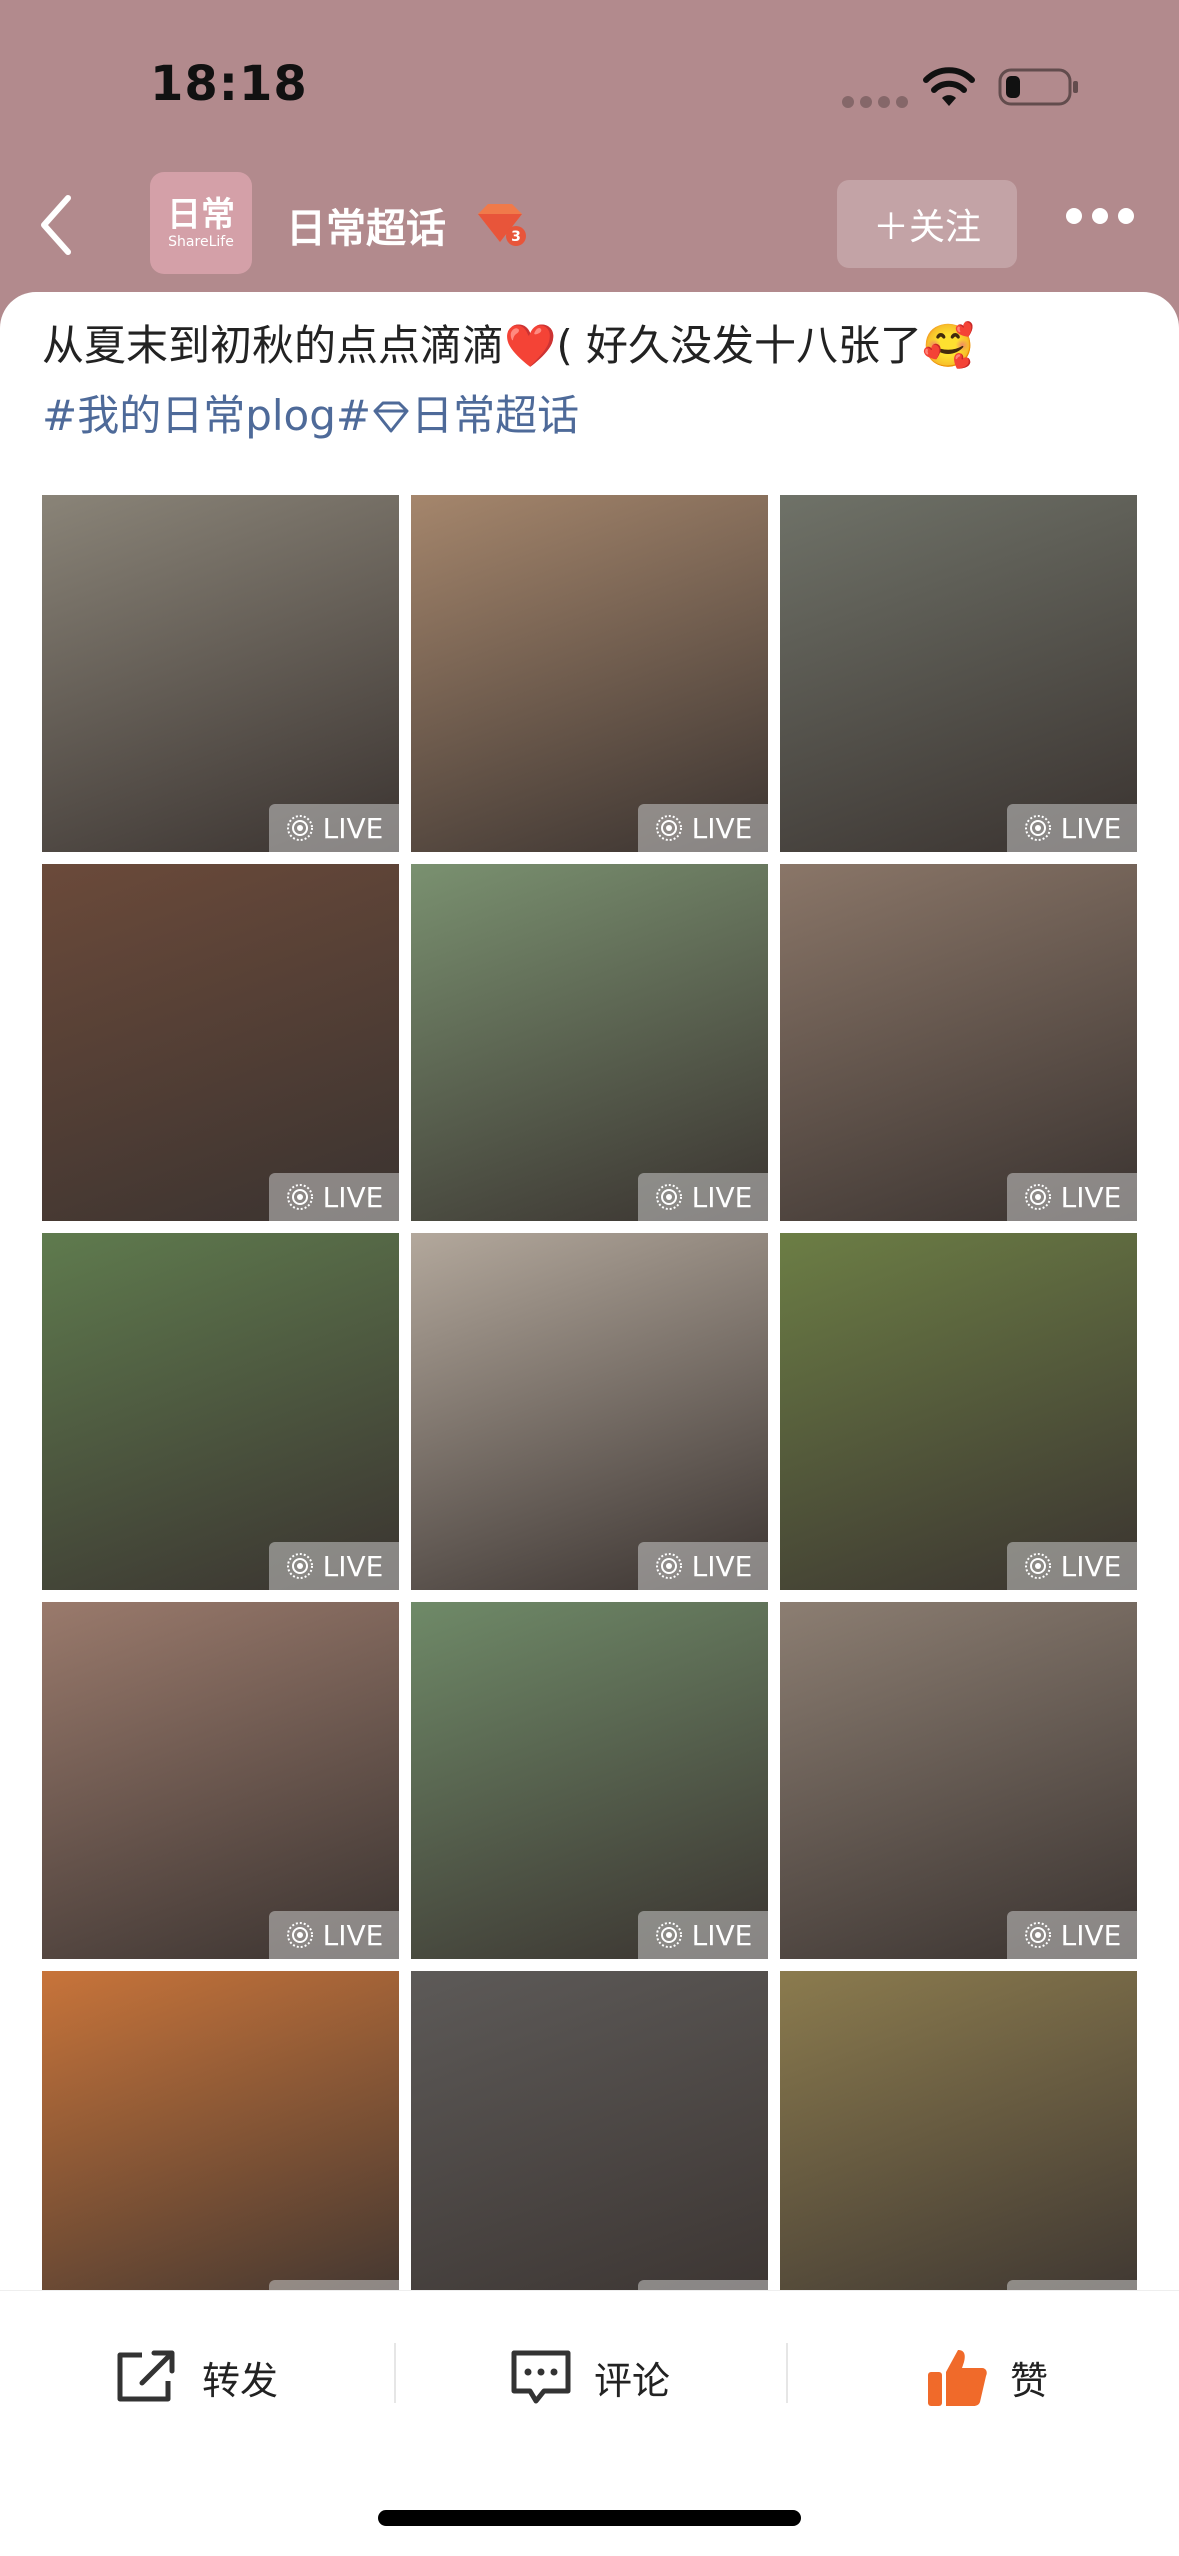 The width and height of the screenshot is (1179, 2556). Describe the element at coordinates (530, 345) in the screenshot. I see `heart-emoji: ❤️` at that location.